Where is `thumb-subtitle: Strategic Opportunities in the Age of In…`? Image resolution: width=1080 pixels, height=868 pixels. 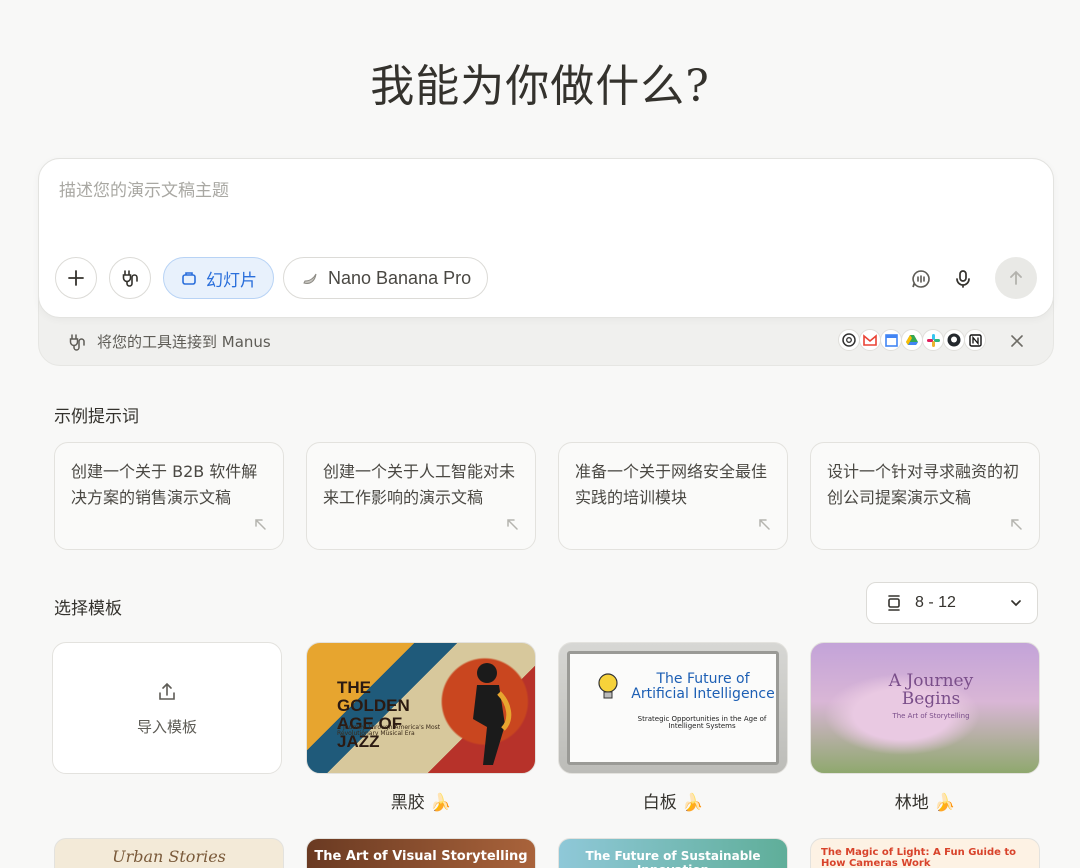 thumb-subtitle: Strategic Opportunities in the Age of In… is located at coordinates (702, 723).